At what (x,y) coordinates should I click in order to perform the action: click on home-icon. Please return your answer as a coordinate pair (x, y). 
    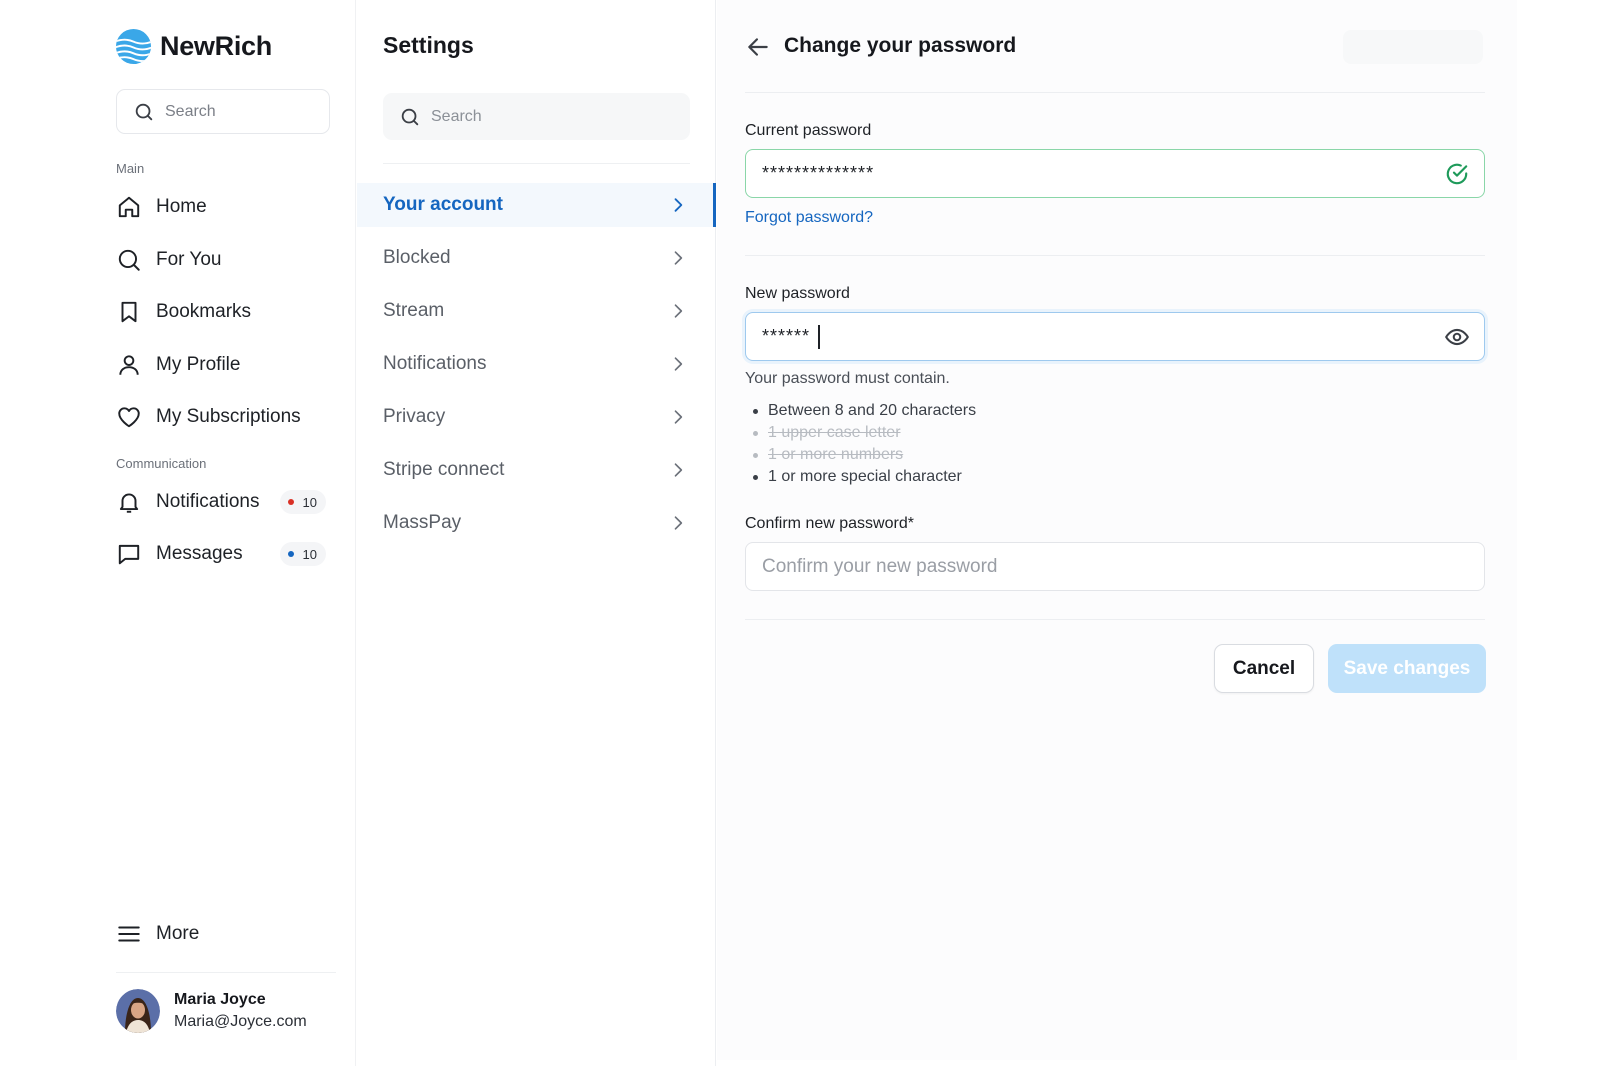
    Looking at the image, I should click on (129, 207).